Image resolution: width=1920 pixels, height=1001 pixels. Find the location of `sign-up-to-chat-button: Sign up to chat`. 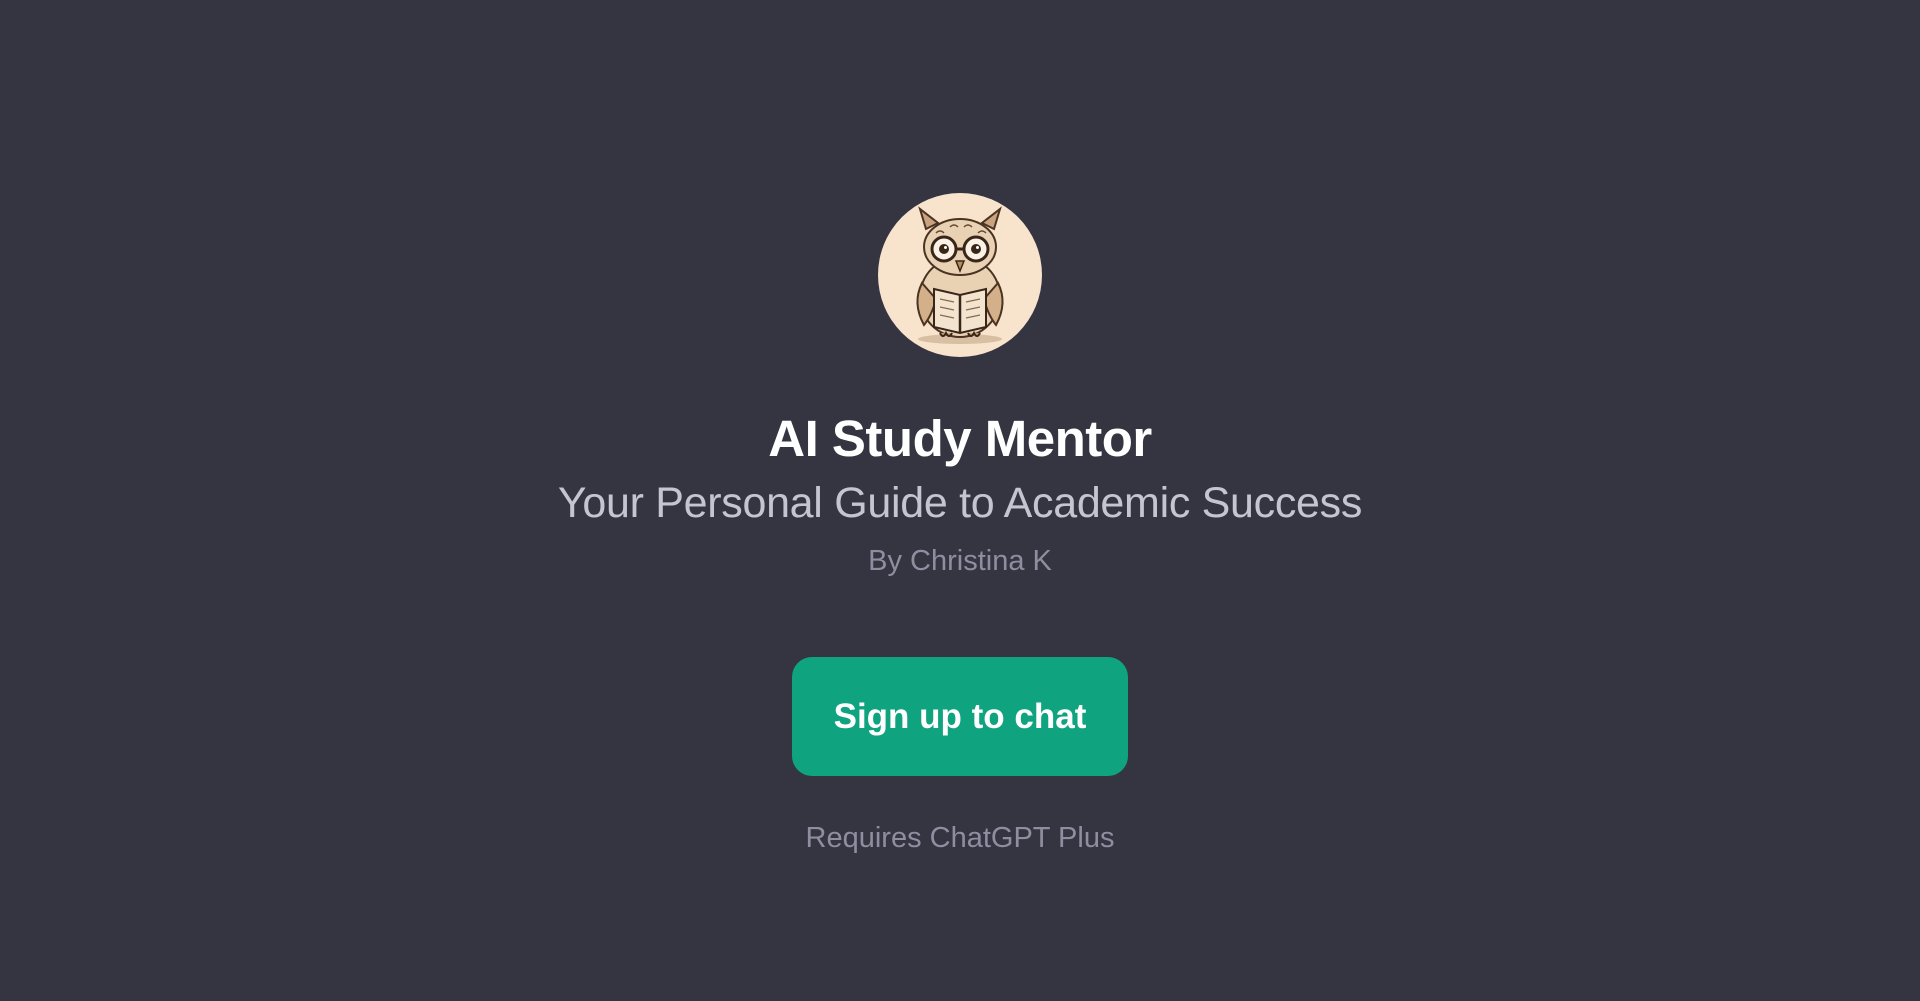

sign-up-to-chat-button: Sign up to chat is located at coordinates (960, 716).